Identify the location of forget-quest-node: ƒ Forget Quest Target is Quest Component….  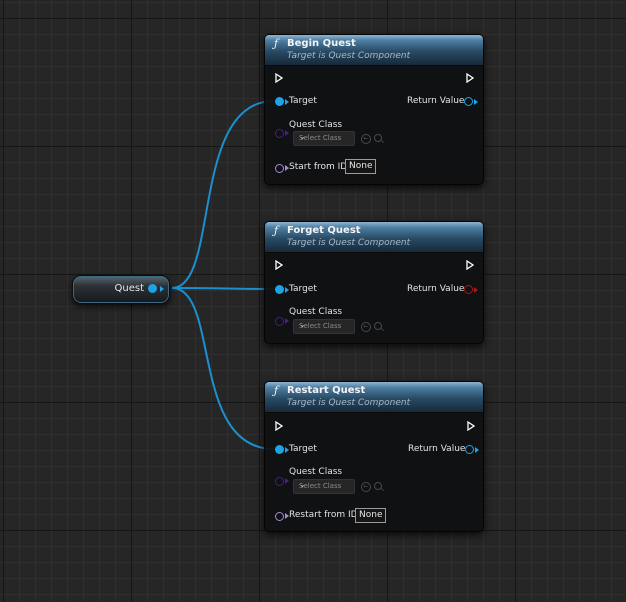
(374, 282).